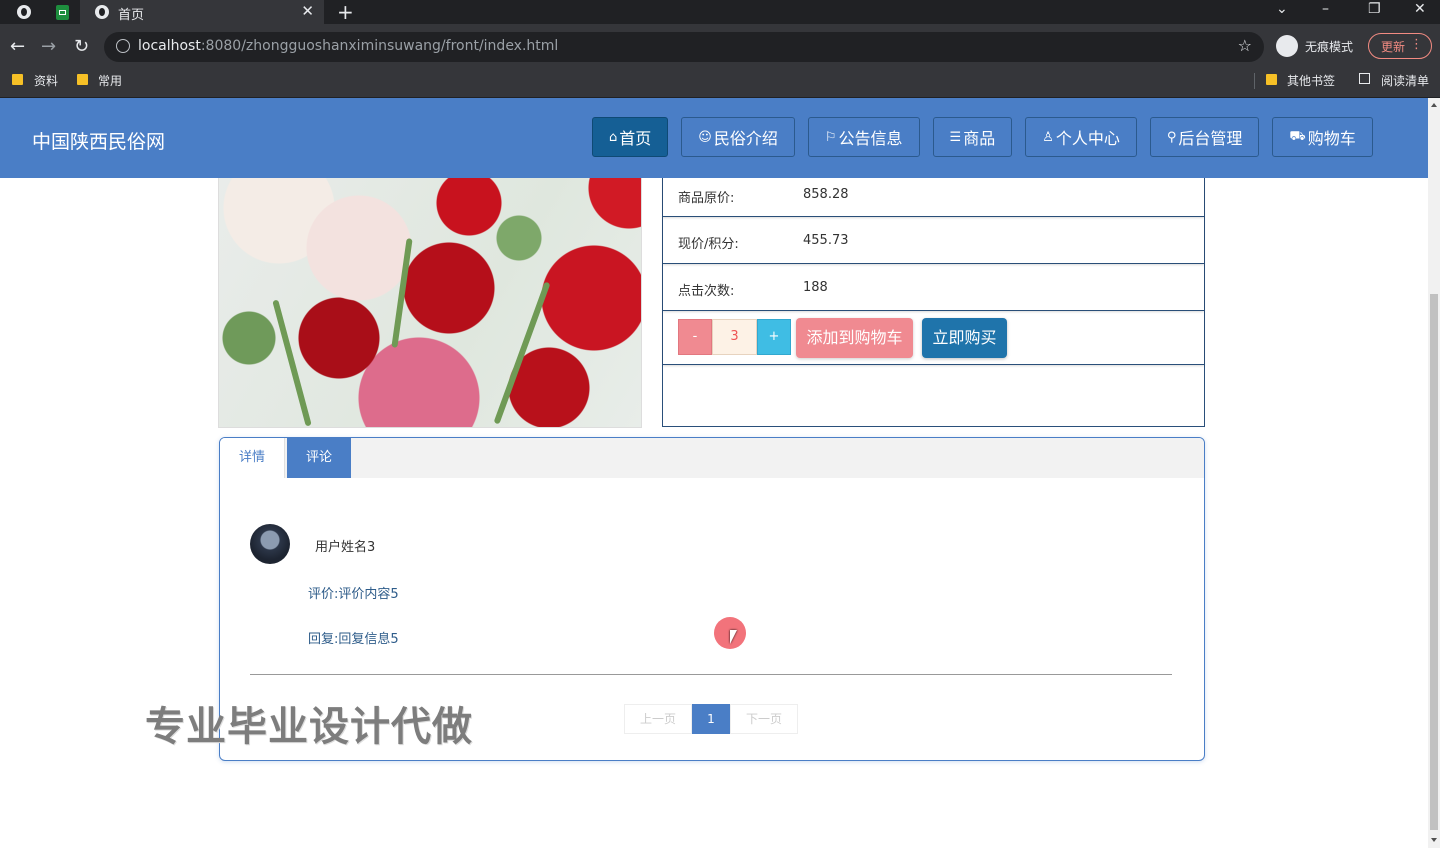 This screenshot has height=848, width=1440. I want to click on tab-search-icon: ⌄, so click(1282, 9).